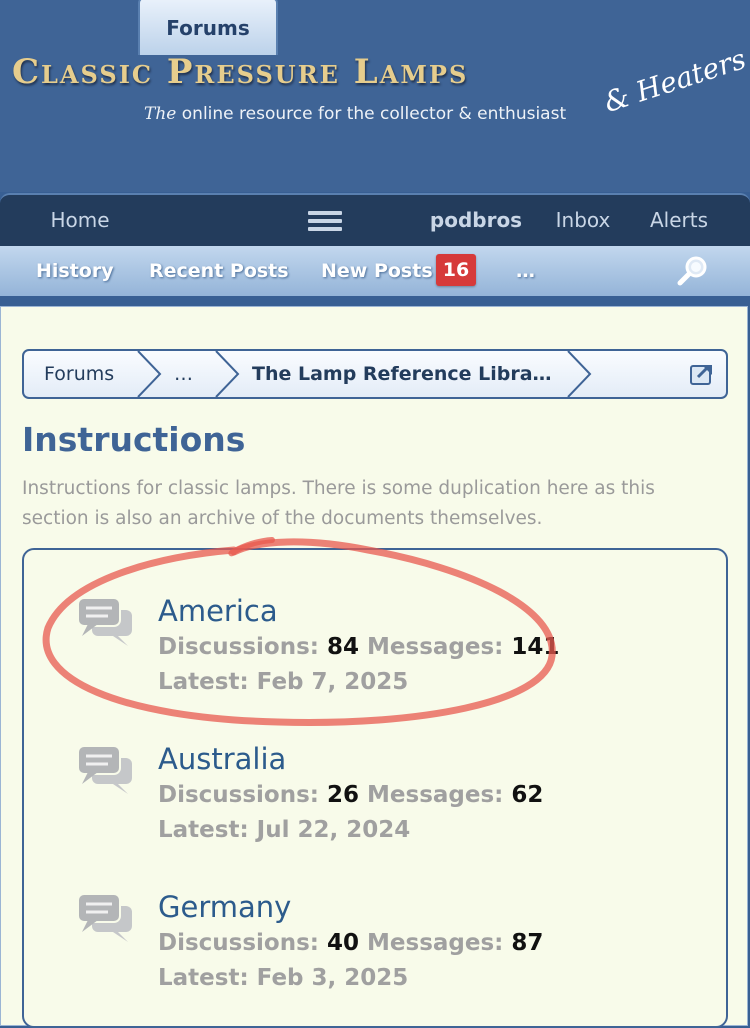  Describe the element at coordinates (527, 943) in the screenshot. I see `messages-count: 87` at that location.